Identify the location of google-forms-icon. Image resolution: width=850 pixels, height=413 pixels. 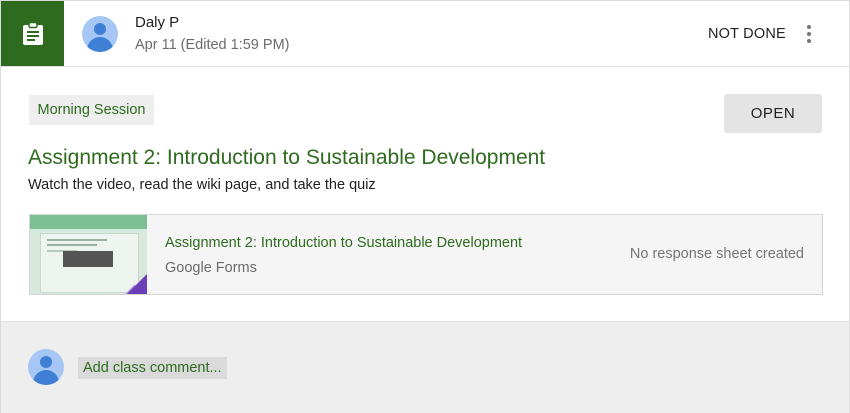
(137, 284).